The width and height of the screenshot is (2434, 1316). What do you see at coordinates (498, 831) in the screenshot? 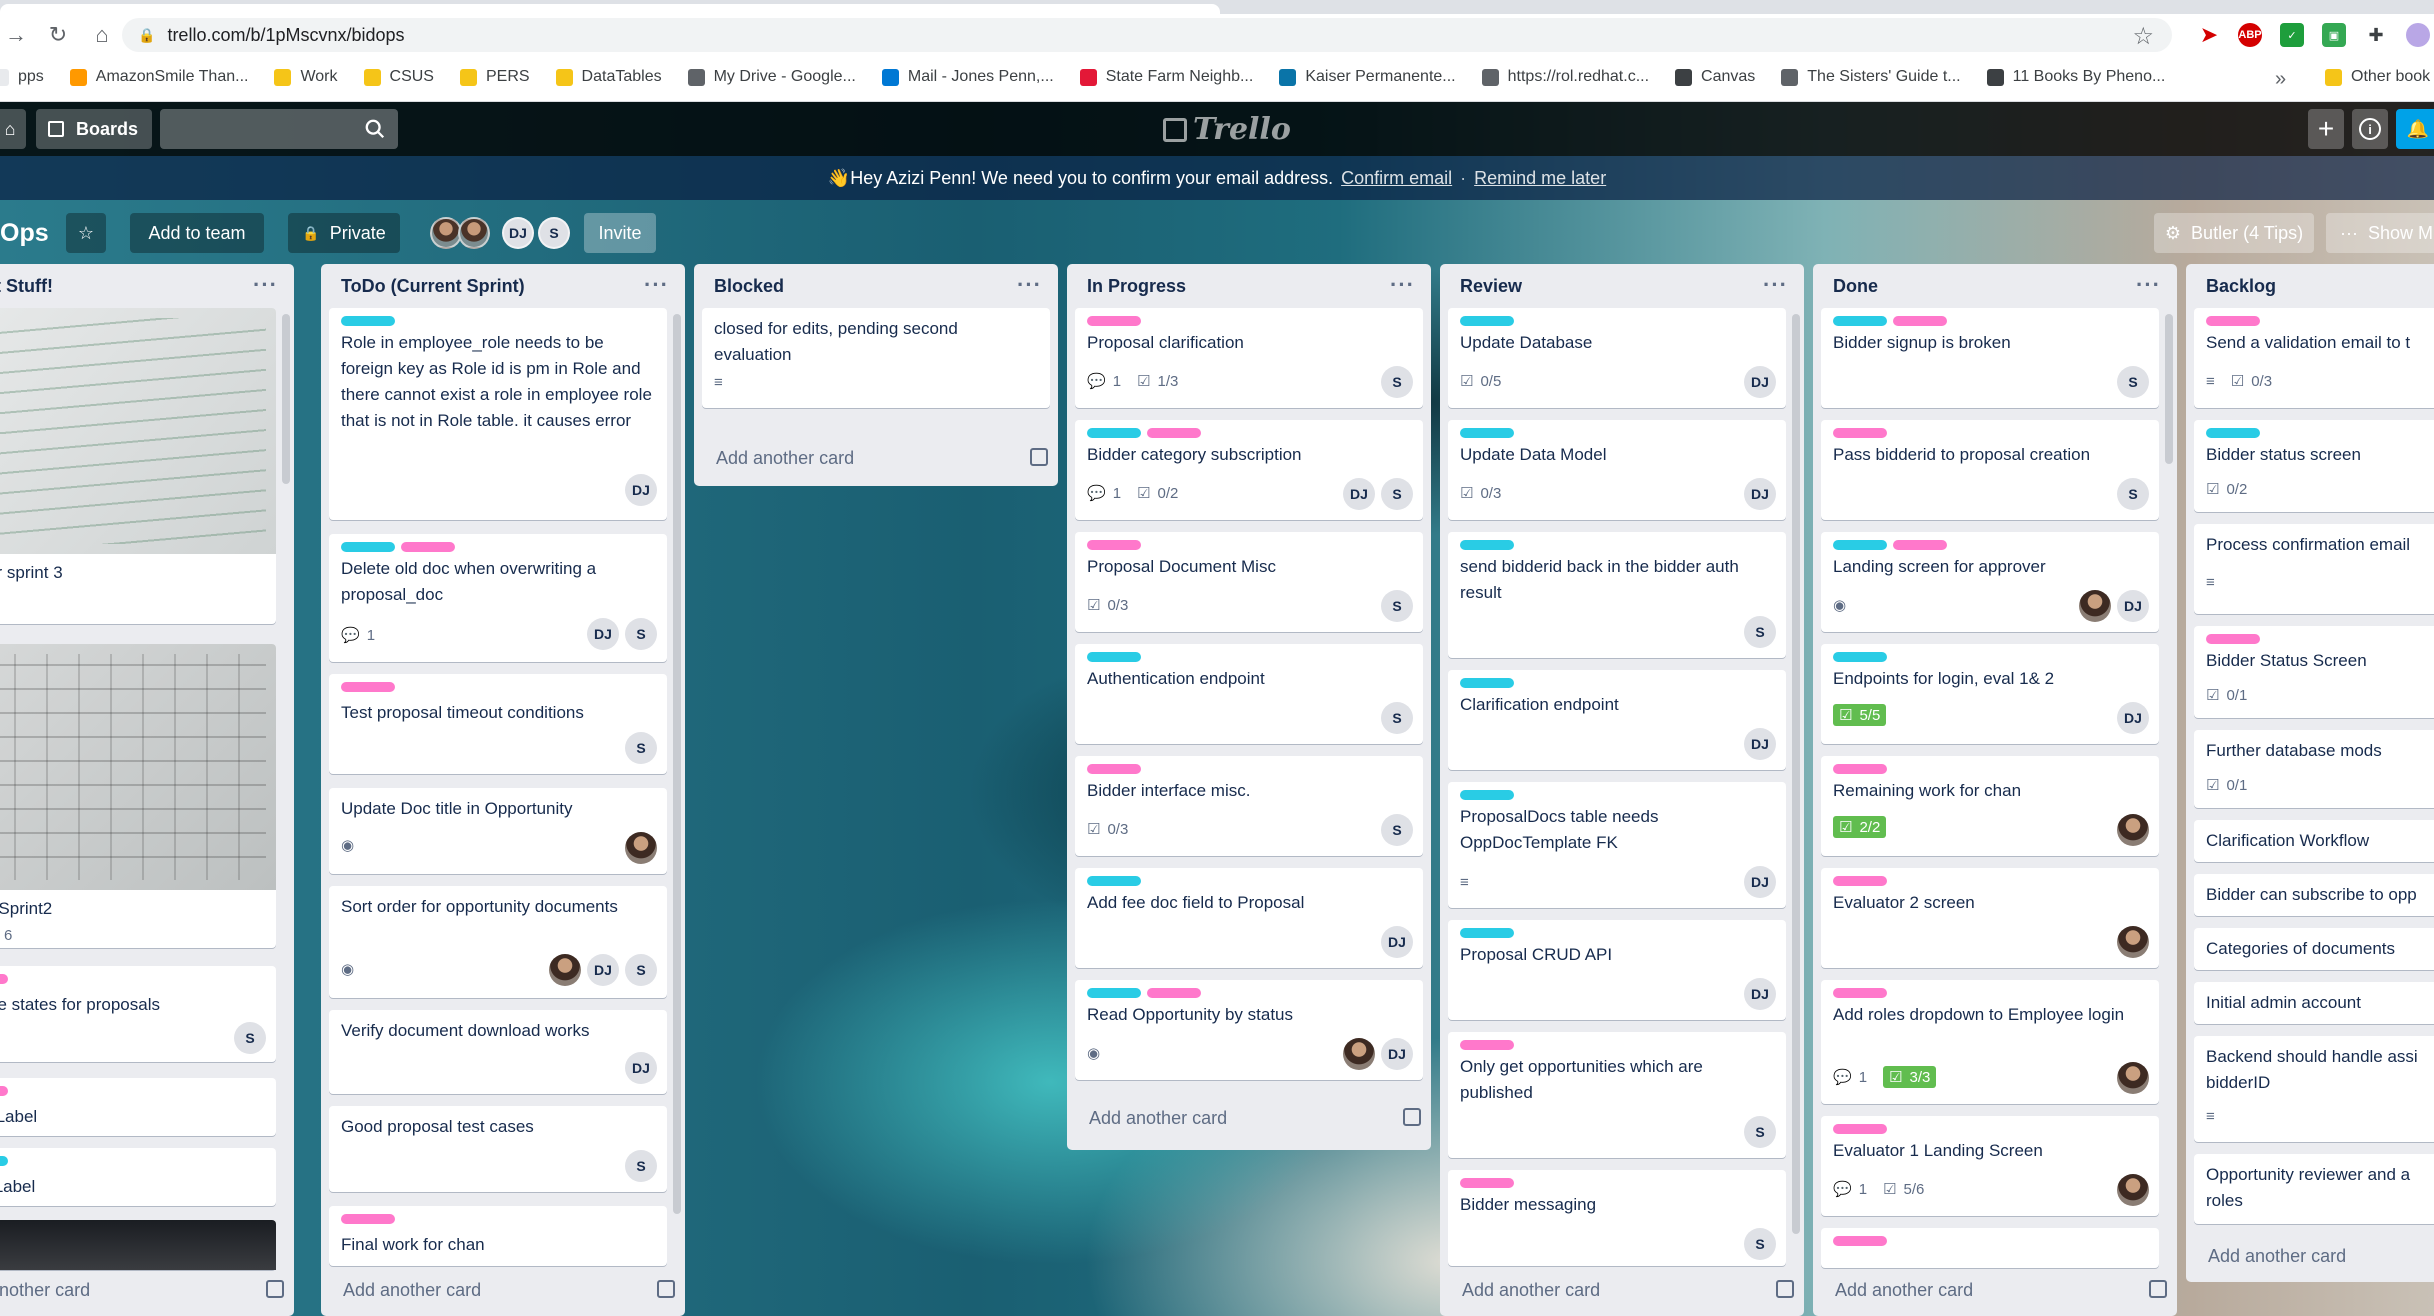
I see `card: Update Doc title in Opportunity ◉` at bounding box center [498, 831].